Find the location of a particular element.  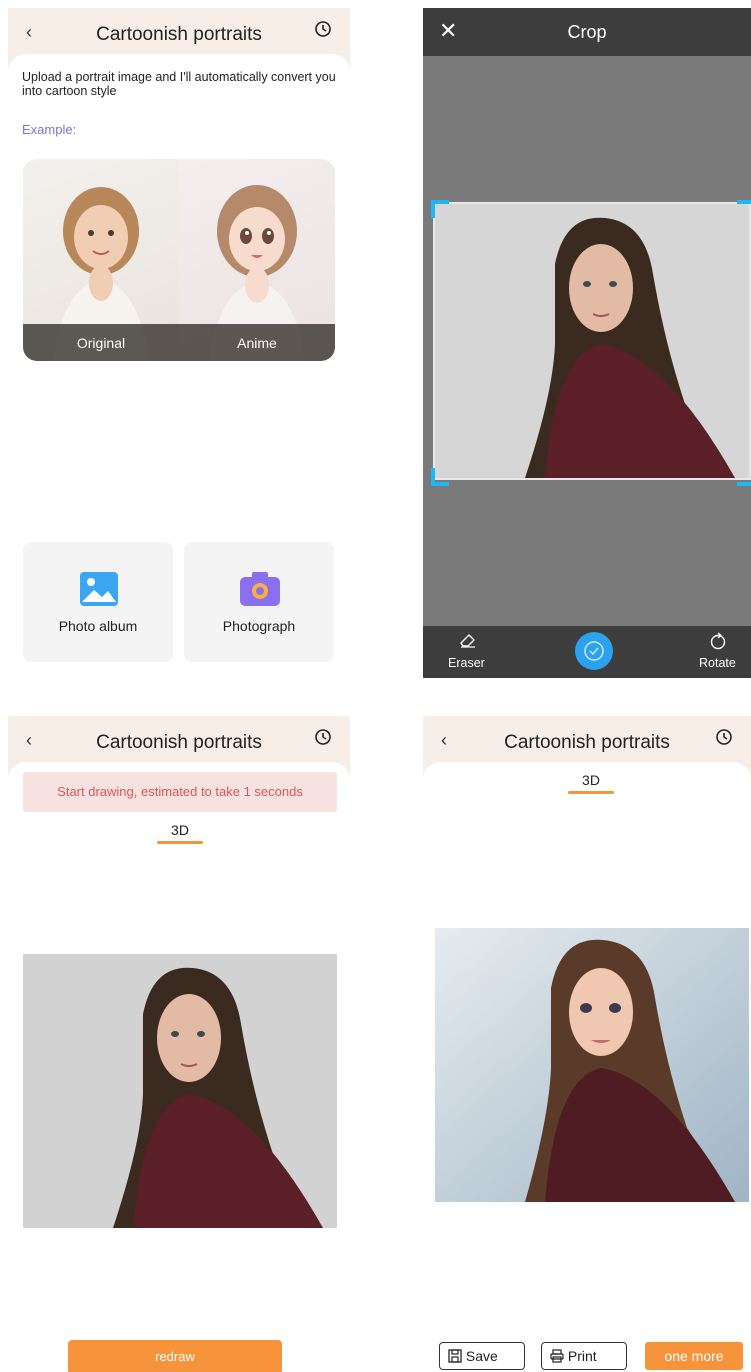

portrait-photo is located at coordinates (592, 341).